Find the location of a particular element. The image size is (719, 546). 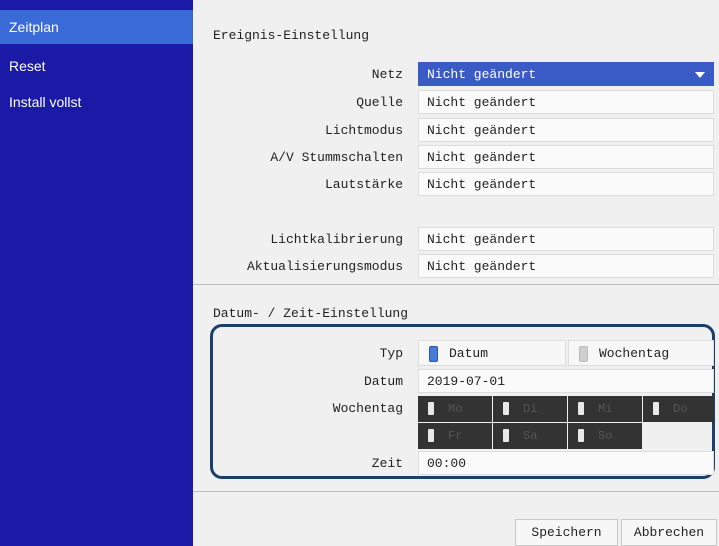

radio-selected-icon is located at coordinates (433, 354).